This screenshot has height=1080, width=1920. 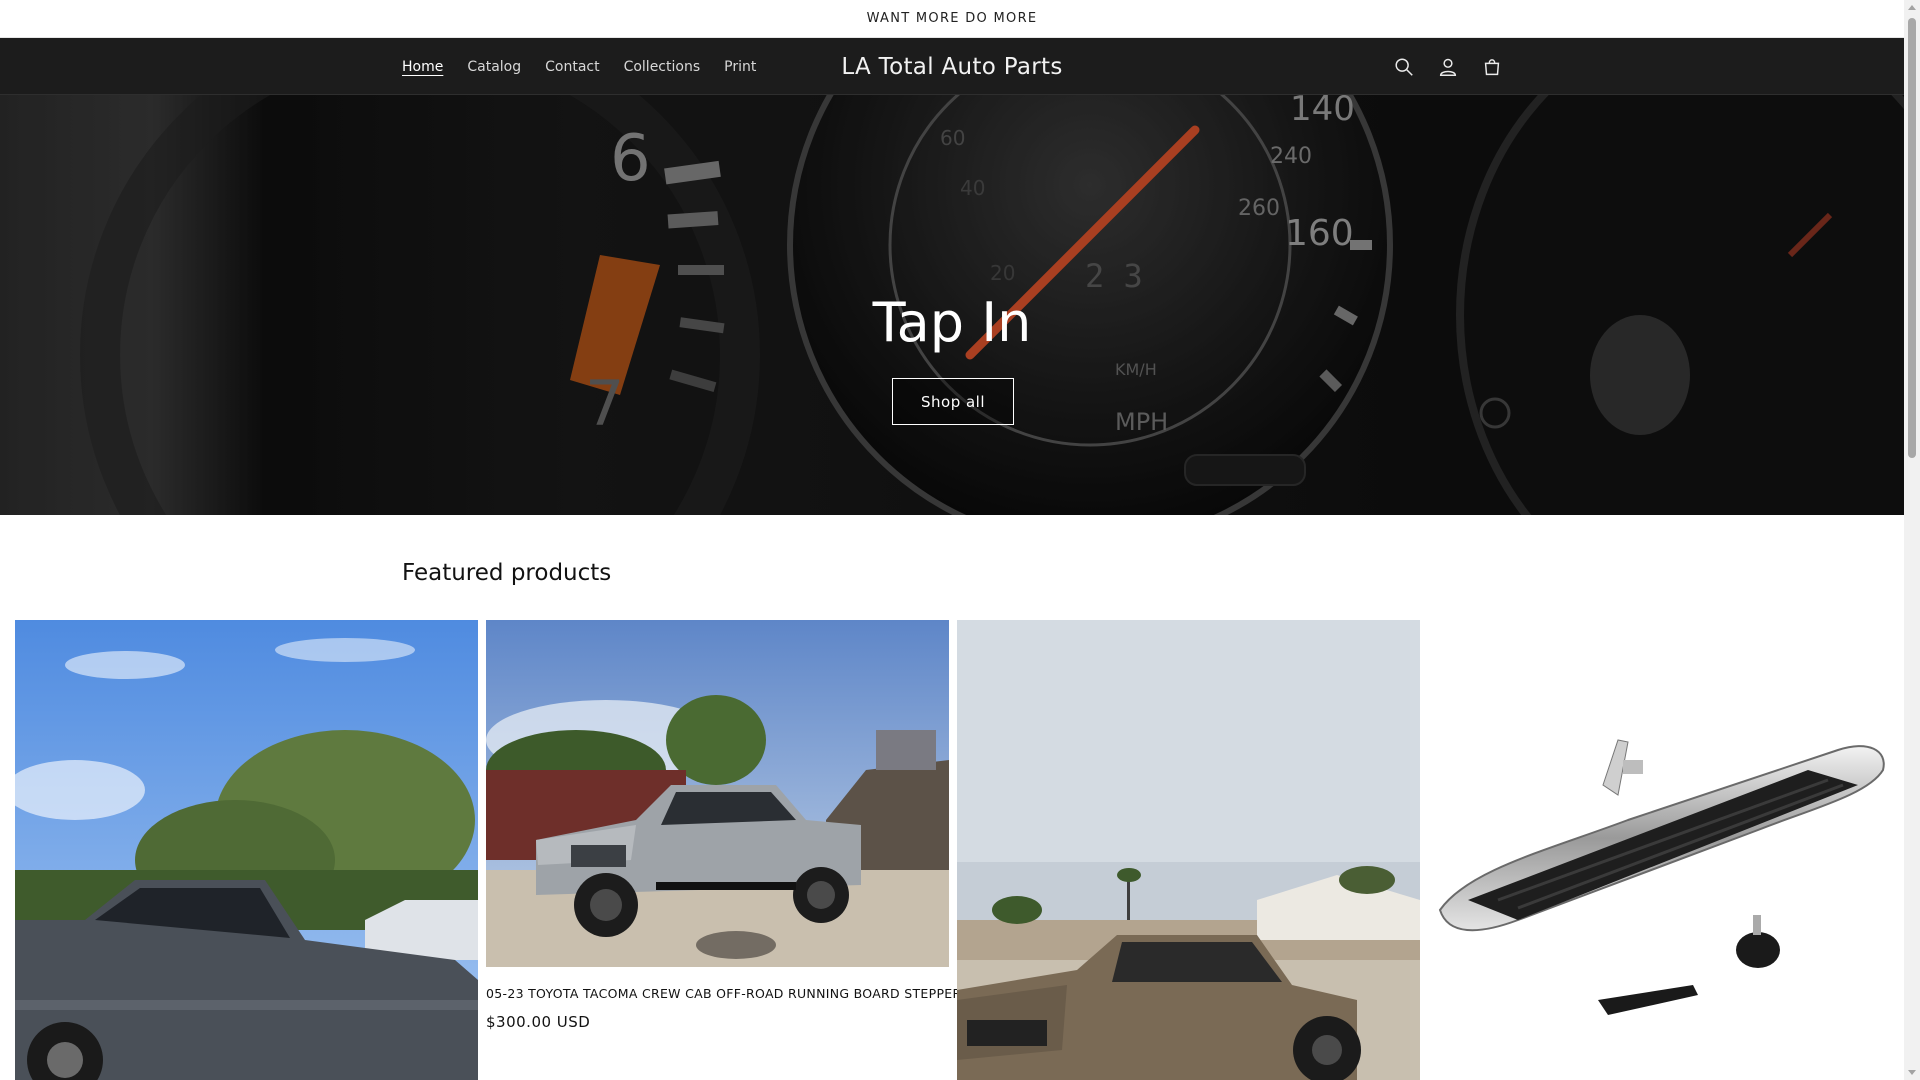 What do you see at coordinates (1661, 877) in the screenshot?
I see `running-board-stepper-image` at bounding box center [1661, 877].